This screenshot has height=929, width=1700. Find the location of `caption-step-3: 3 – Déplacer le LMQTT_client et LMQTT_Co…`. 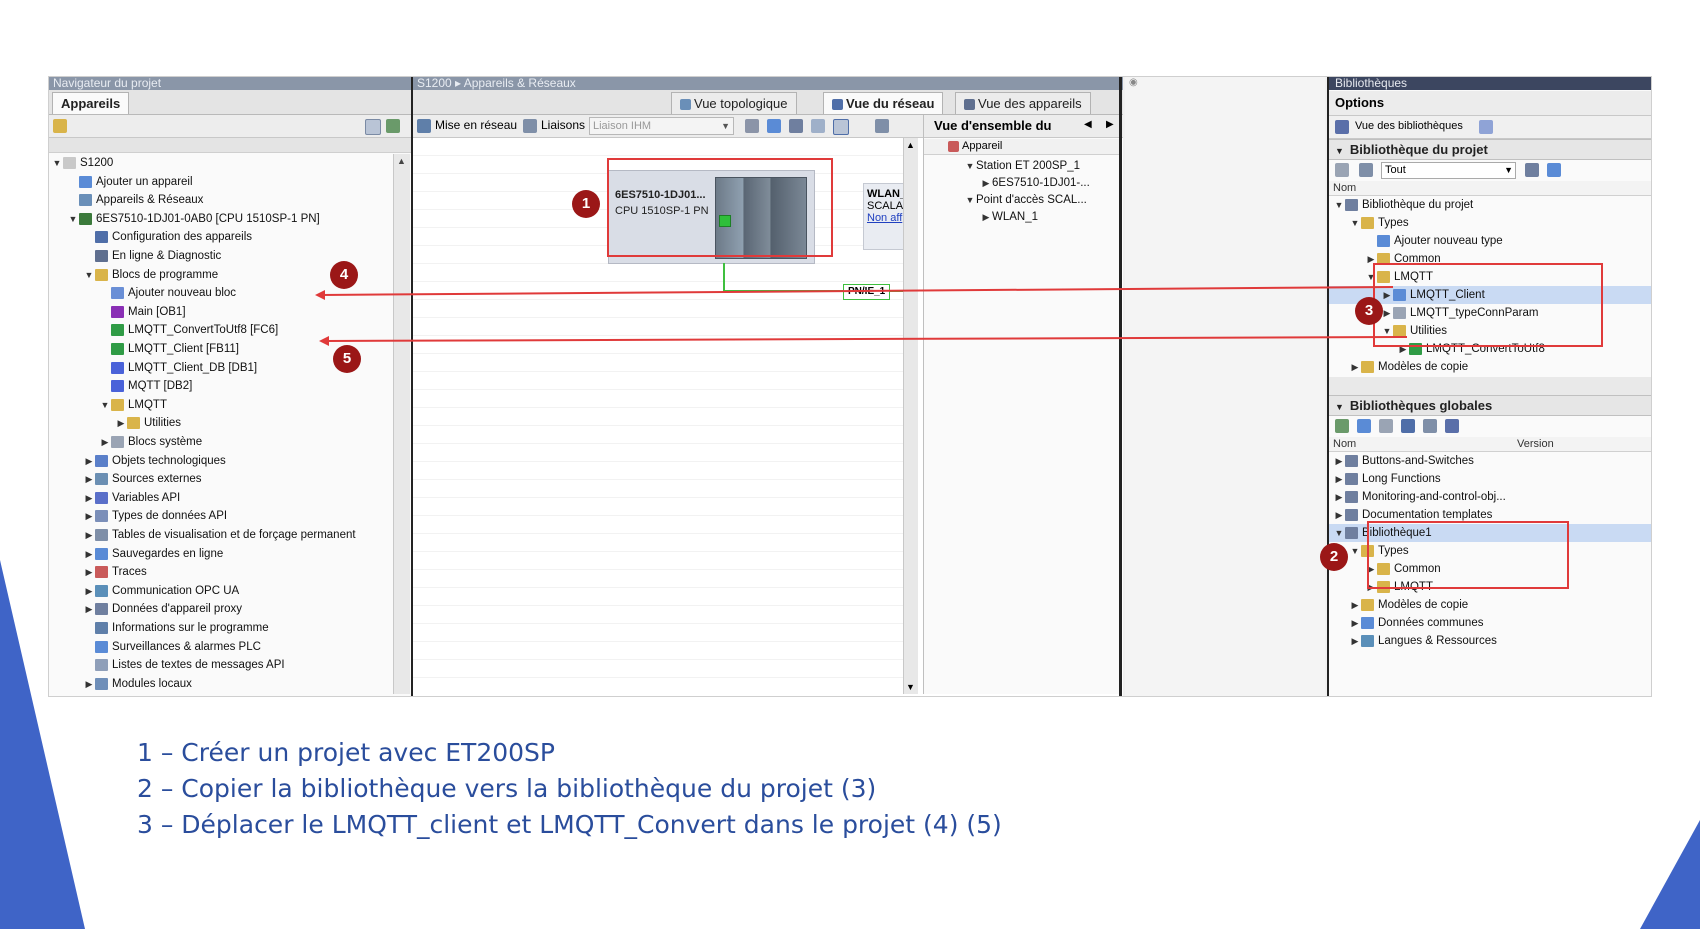

caption-step-3: 3 – Déplacer le LMQTT_client et LMQTT_Co… is located at coordinates (569, 824).